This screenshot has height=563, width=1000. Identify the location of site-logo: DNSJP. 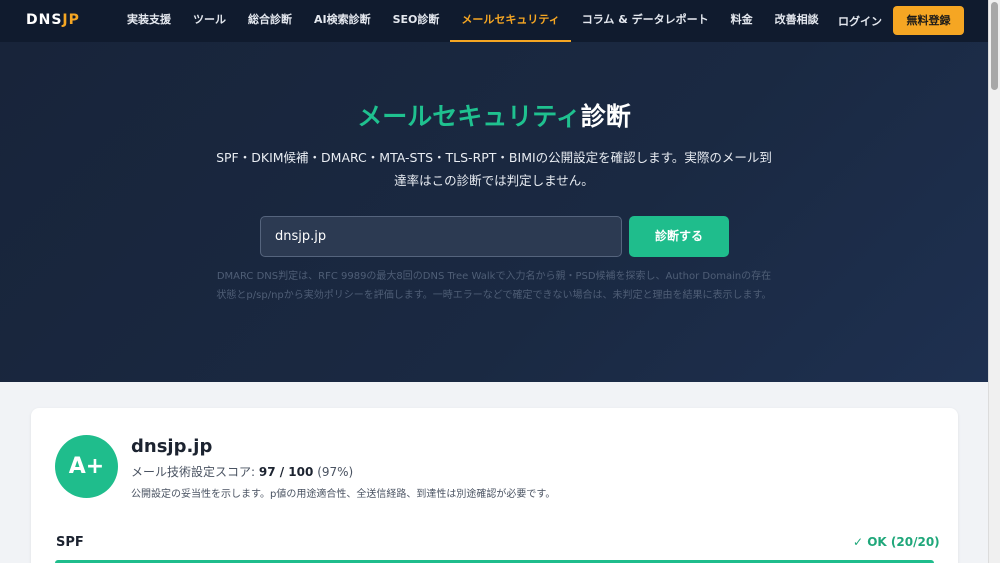
(53, 20).